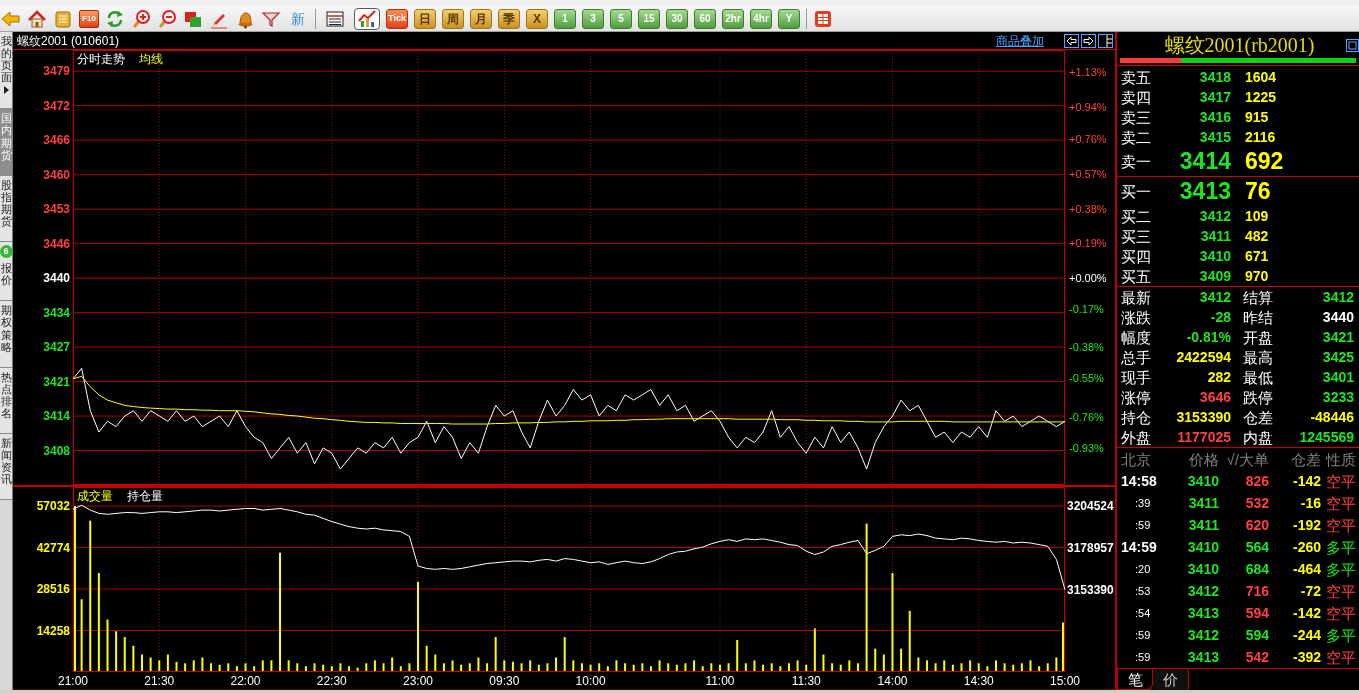 The height and width of the screenshot is (693, 1359). Describe the element at coordinates (37, 18) in the screenshot. I see `home-icon` at that location.